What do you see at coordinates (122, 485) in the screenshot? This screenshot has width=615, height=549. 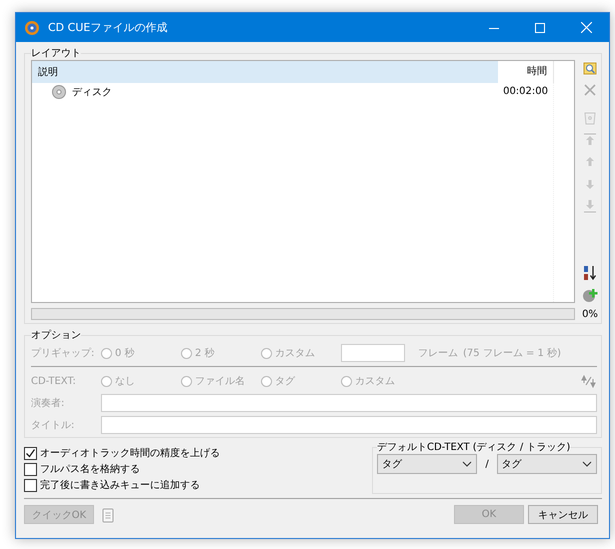 I see `checkbox: 完了後に書き込みキューに追加する` at bounding box center [122, 485].